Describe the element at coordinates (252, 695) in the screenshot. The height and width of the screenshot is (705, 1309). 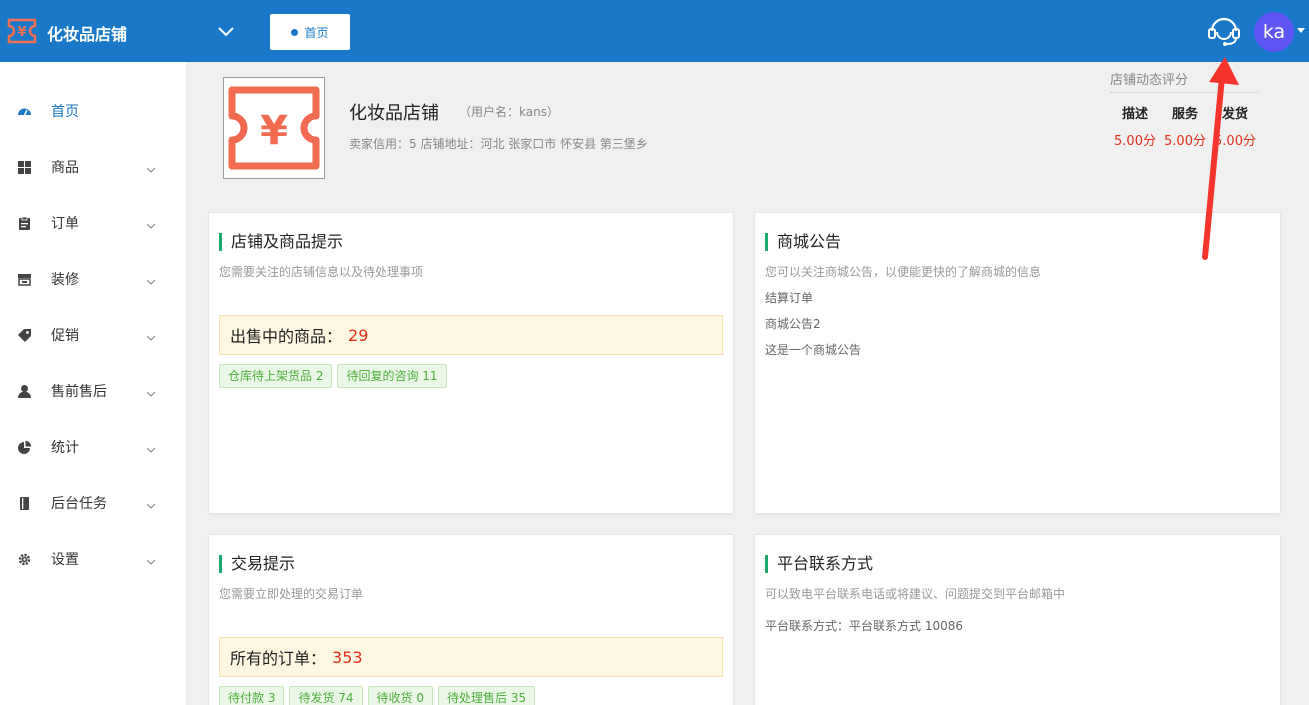
I see `tag-unpaid: 待付款 3` at that location.